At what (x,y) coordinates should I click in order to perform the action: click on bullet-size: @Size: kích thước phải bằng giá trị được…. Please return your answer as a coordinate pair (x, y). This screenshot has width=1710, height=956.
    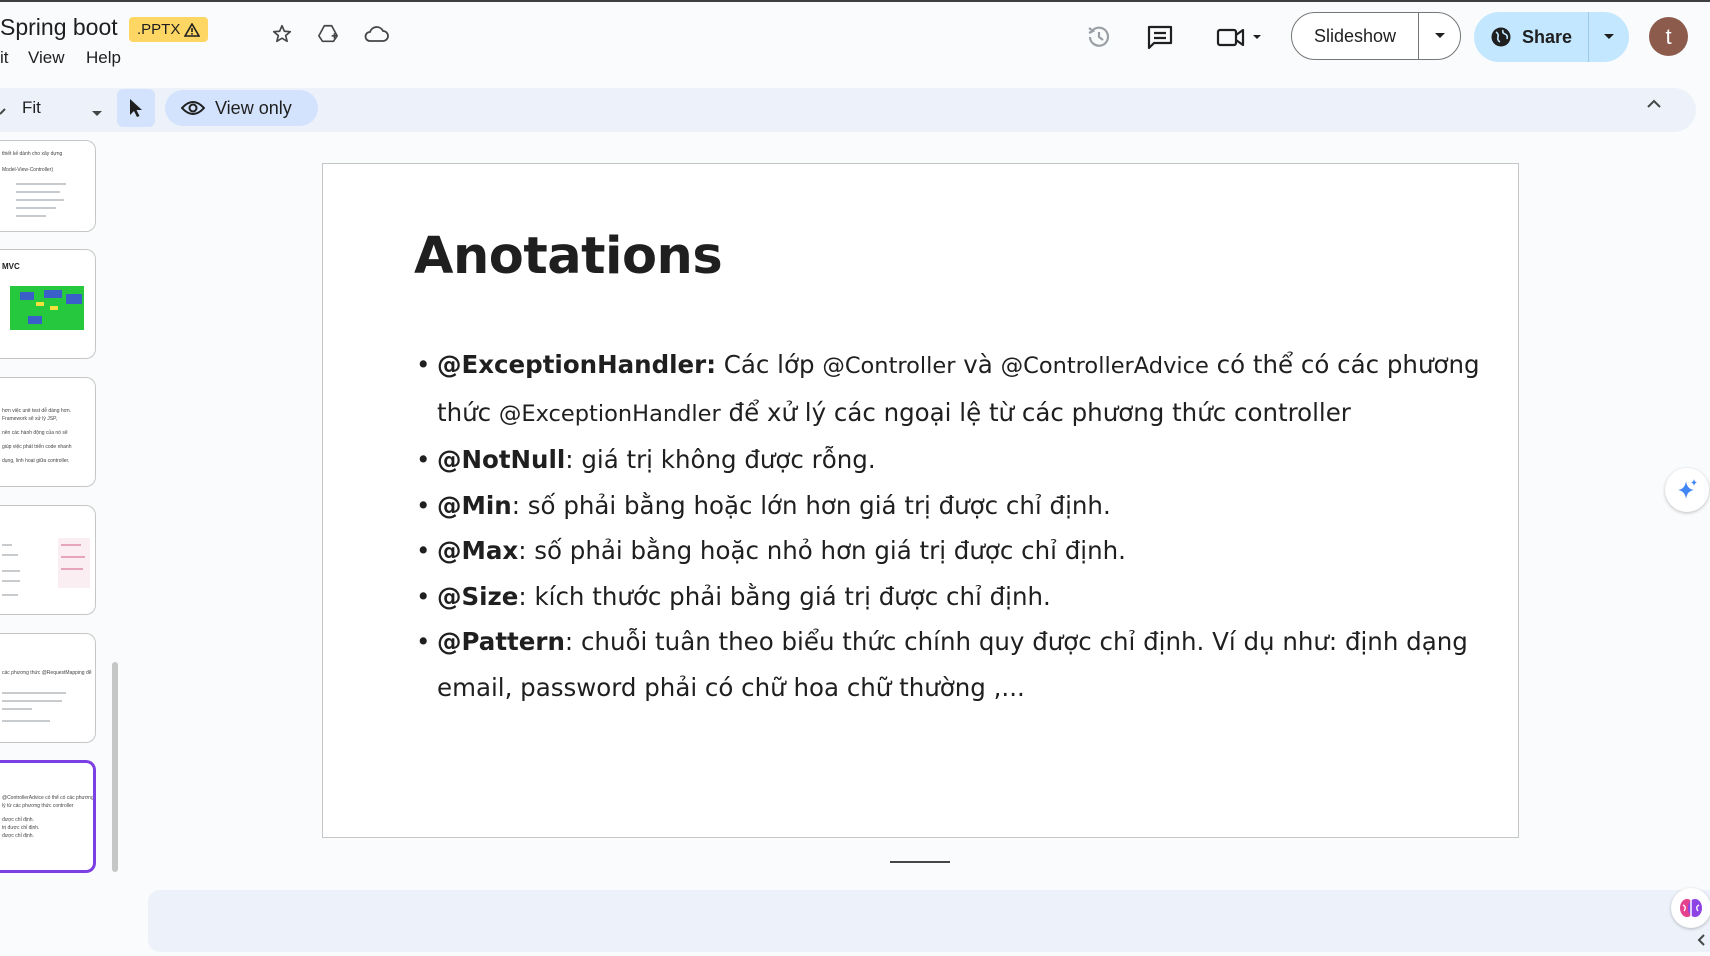
    Looking at the image, I should click on (954, 597).